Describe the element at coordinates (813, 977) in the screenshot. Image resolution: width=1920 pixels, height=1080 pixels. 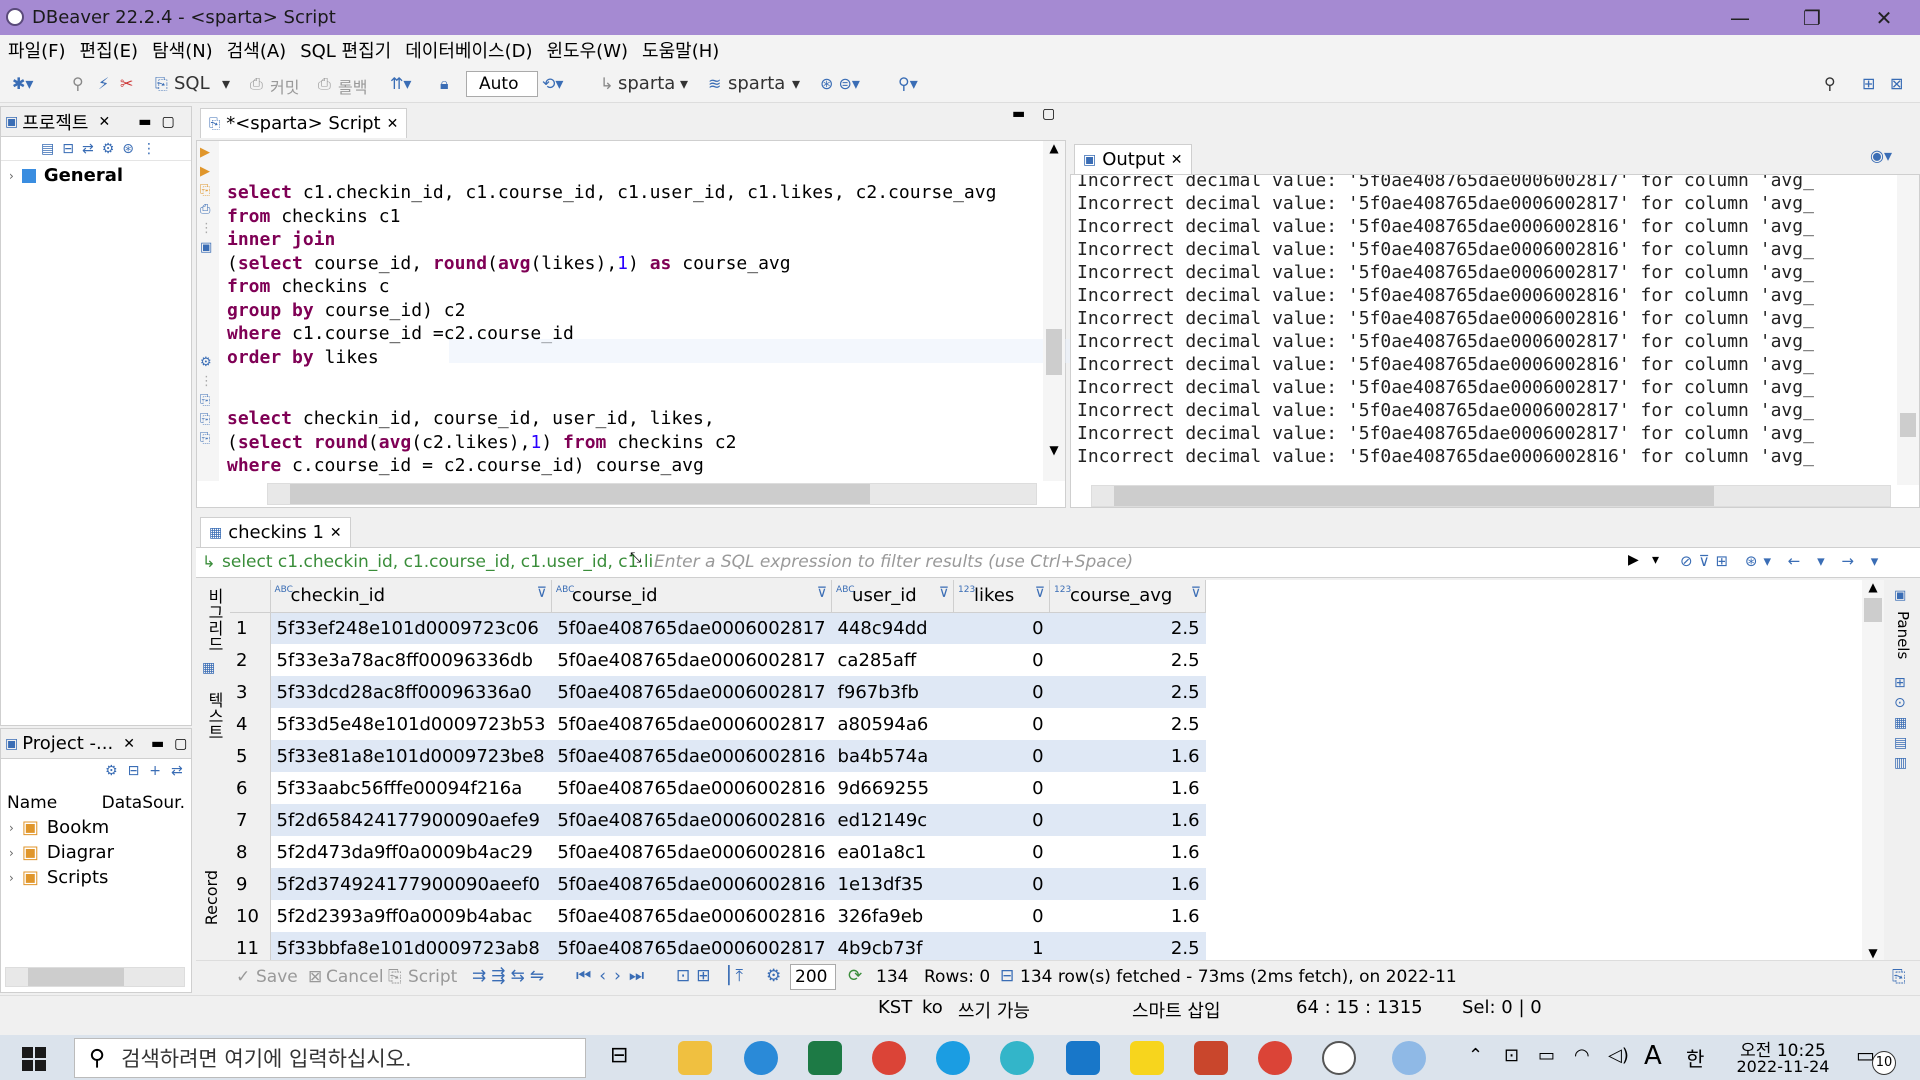
I see `fetch-size-input: 200` at that location.